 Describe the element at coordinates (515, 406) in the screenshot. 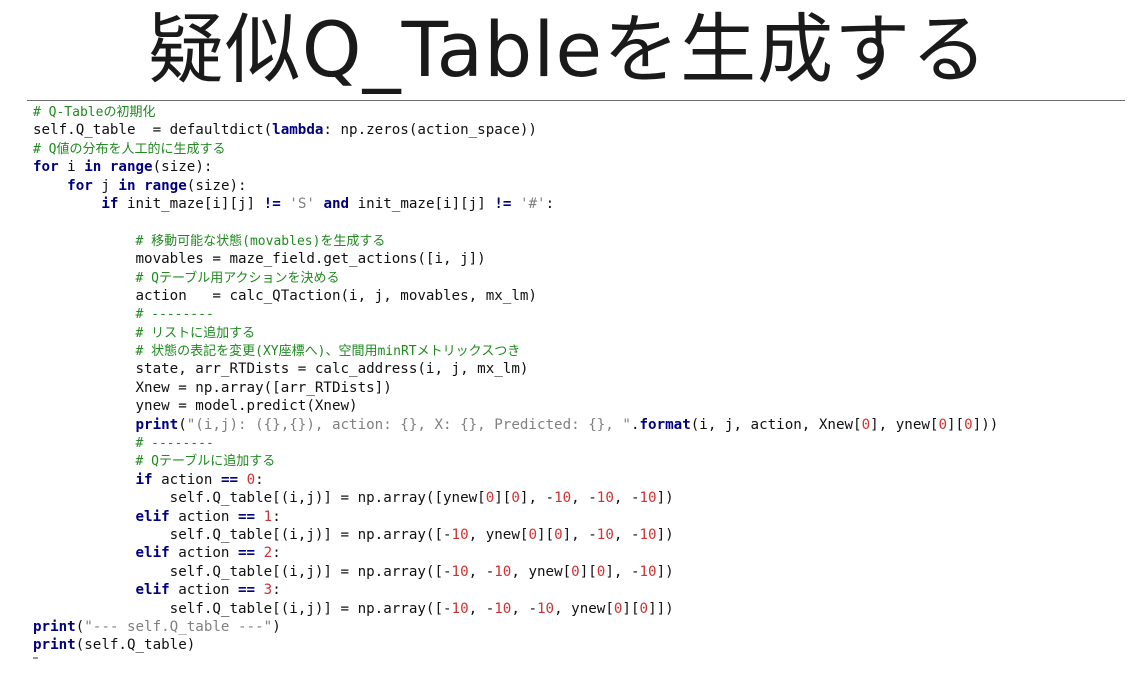

I see `code-line: ynew = model.predict(Xnew)` at that location.